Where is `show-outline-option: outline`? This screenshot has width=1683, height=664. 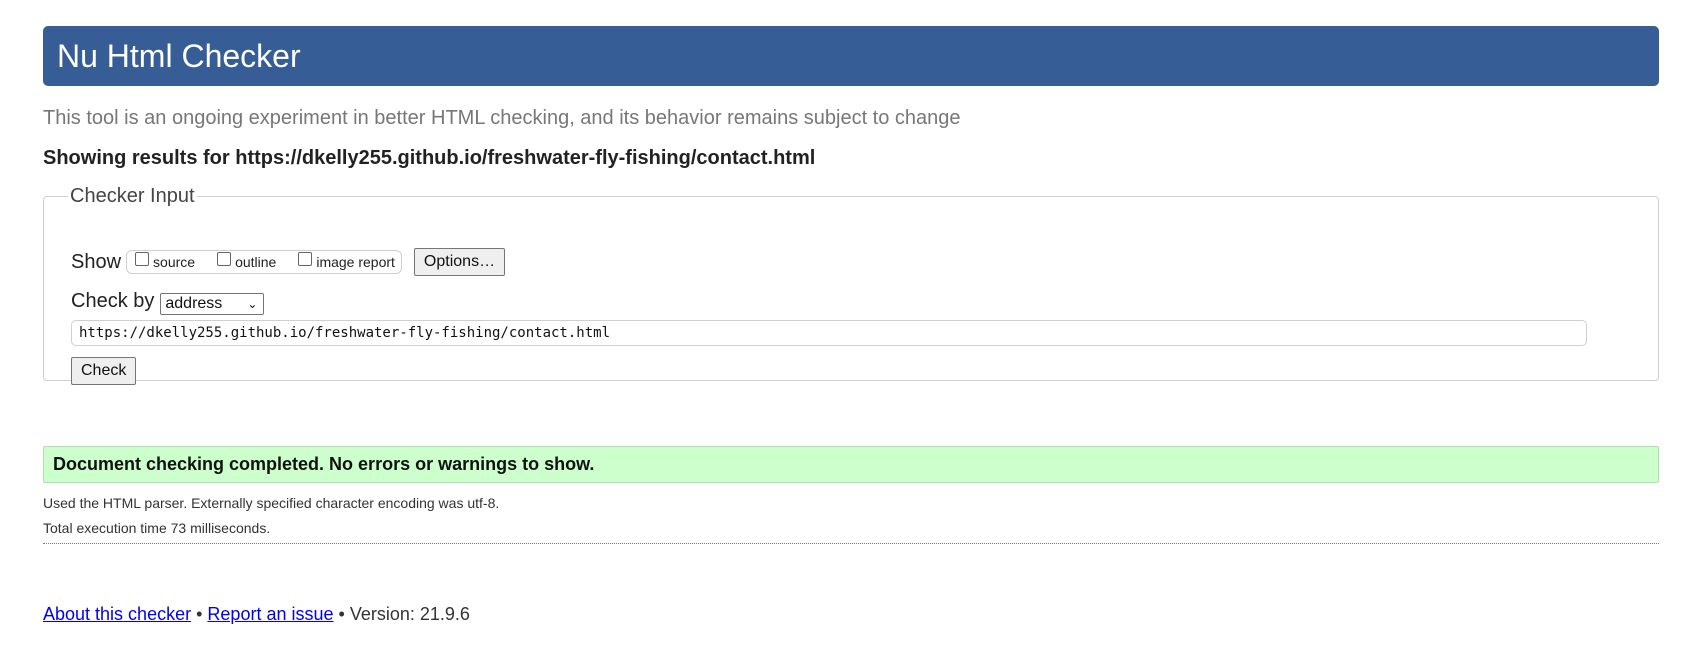 show-outline-option: outline is located at coordinates (247, 261).